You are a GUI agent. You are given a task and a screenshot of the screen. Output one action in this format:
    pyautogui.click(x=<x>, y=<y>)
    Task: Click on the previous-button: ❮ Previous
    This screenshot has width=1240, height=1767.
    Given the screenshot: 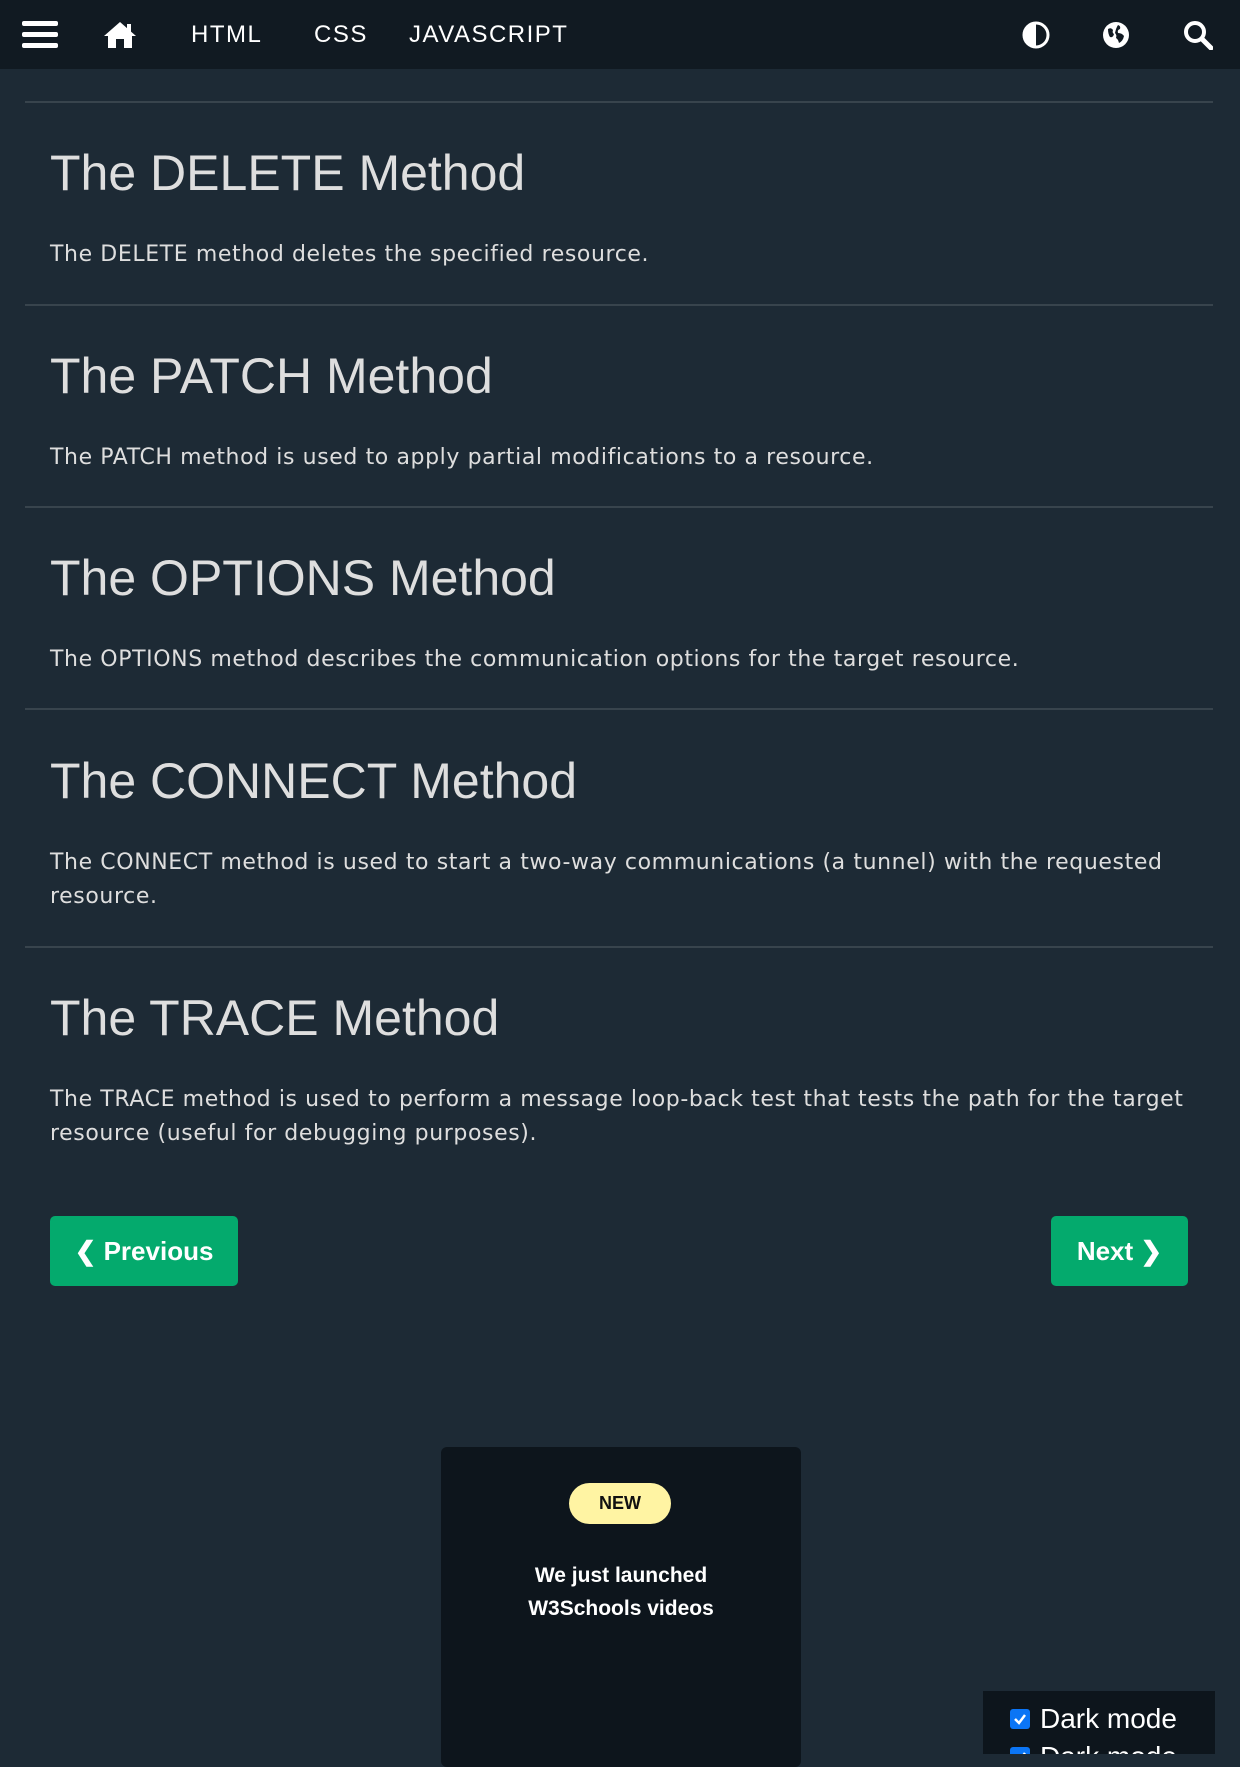 What is the action you would take?
    pyautogui.click(x=144, y=1251)
    